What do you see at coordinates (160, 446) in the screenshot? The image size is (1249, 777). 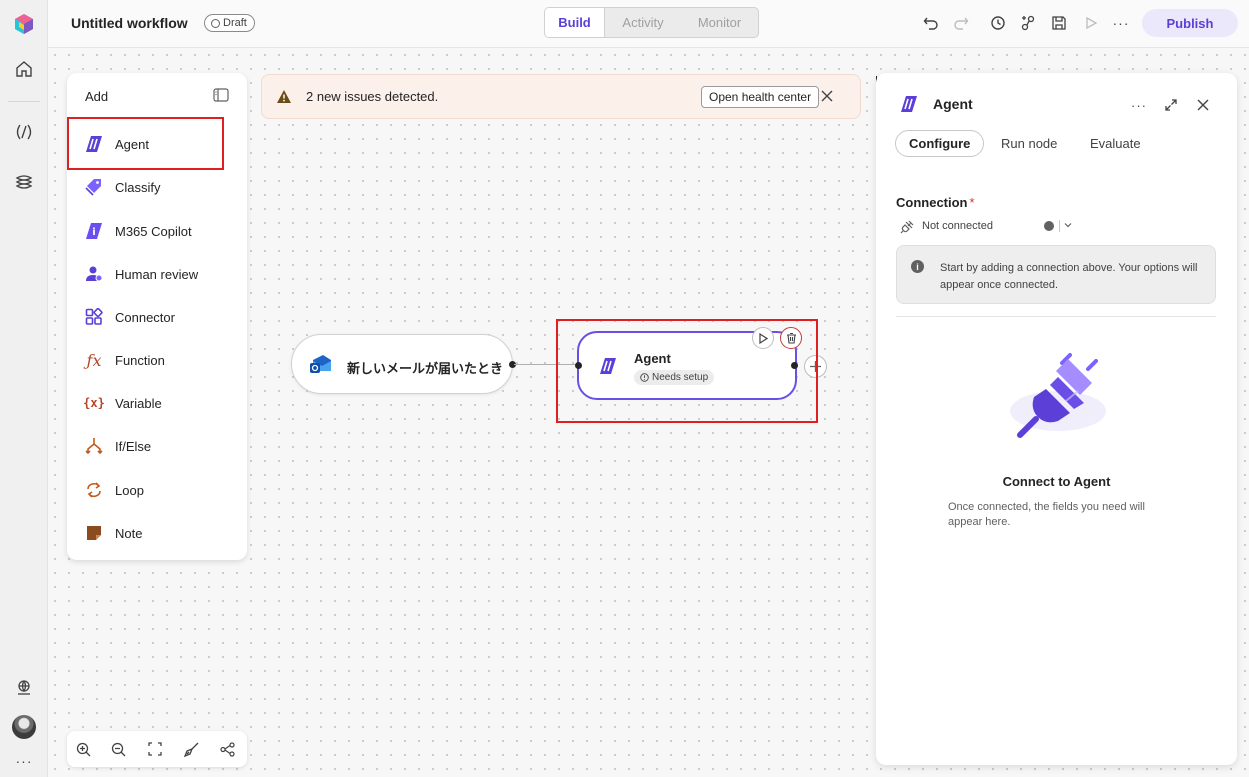 I see `add-item-if-else: If/Else` at bounding box center [160, 446].